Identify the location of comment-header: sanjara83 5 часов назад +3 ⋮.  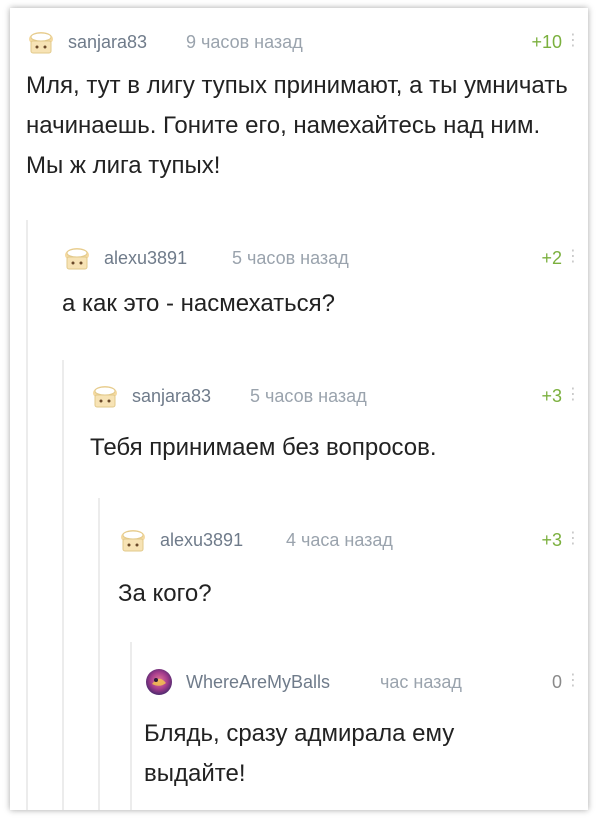
(339, 396).